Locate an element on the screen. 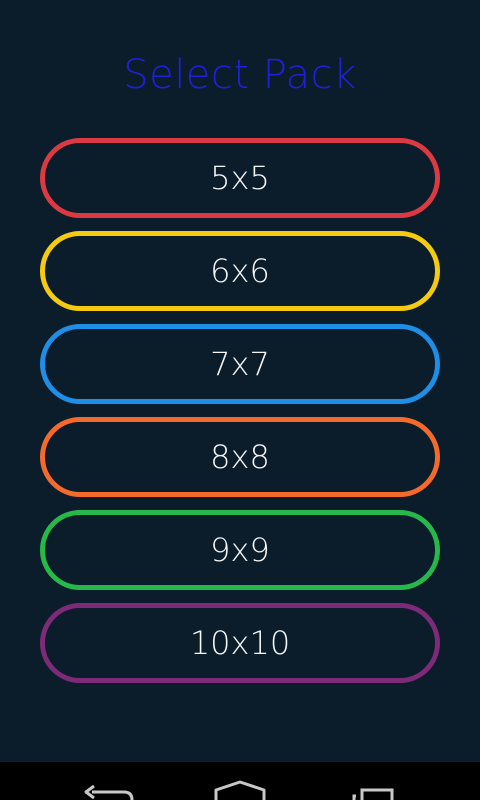 This screenshot has height=800, width=480. recent-apps-button is located at coordinates (372, 781).